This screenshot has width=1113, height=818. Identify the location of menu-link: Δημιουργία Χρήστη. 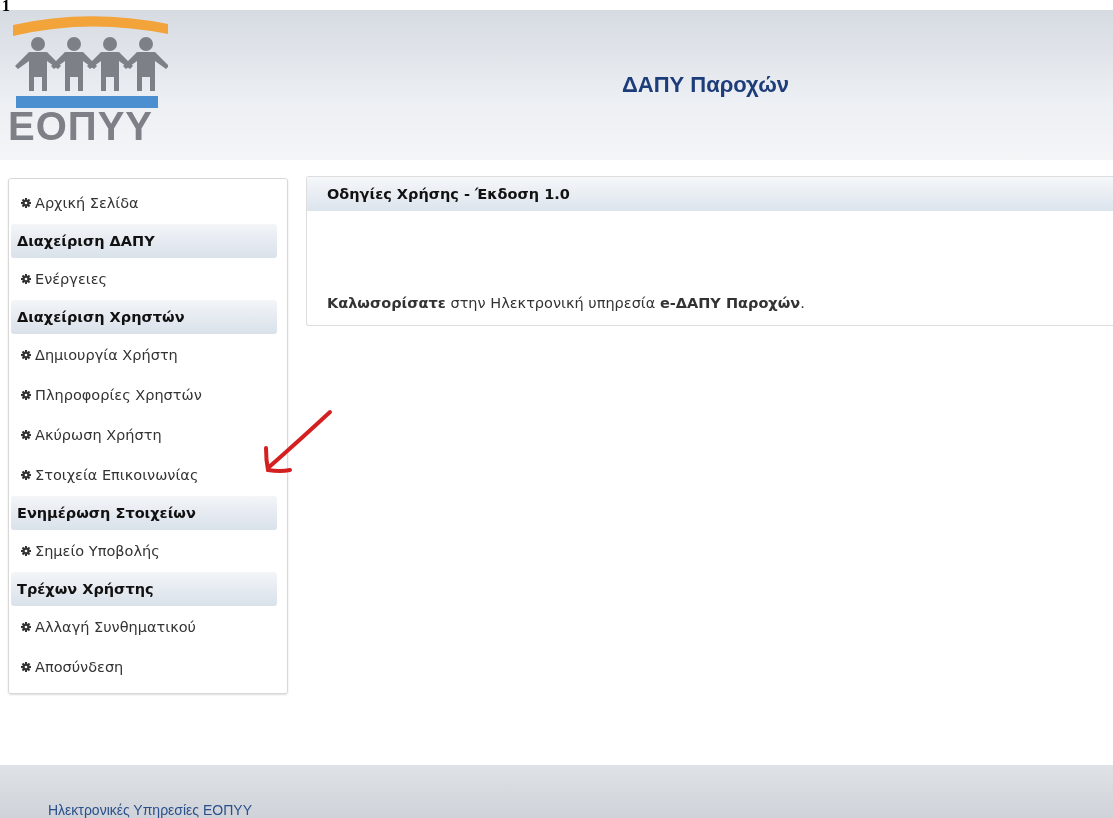
(148, 355).